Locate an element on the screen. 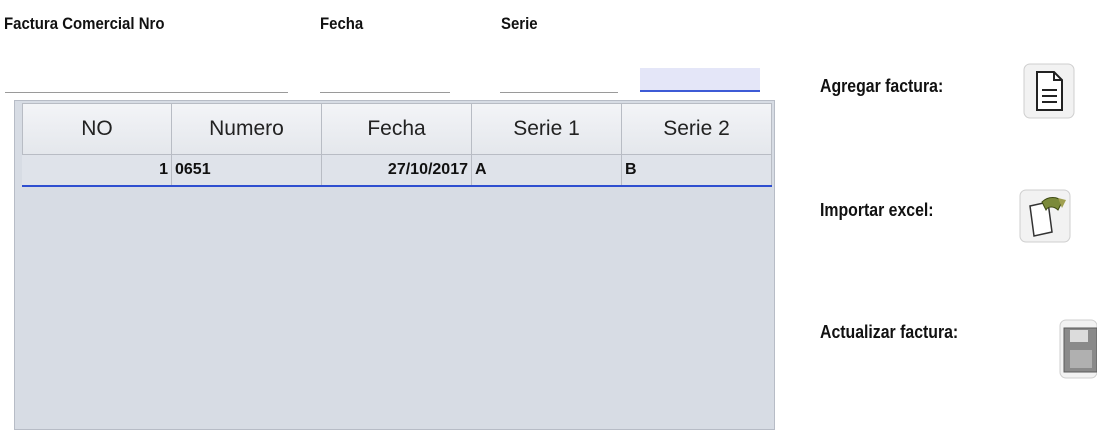 The image size is (1097, 430). cell-no: 1 is located at coordinates (97, 170).